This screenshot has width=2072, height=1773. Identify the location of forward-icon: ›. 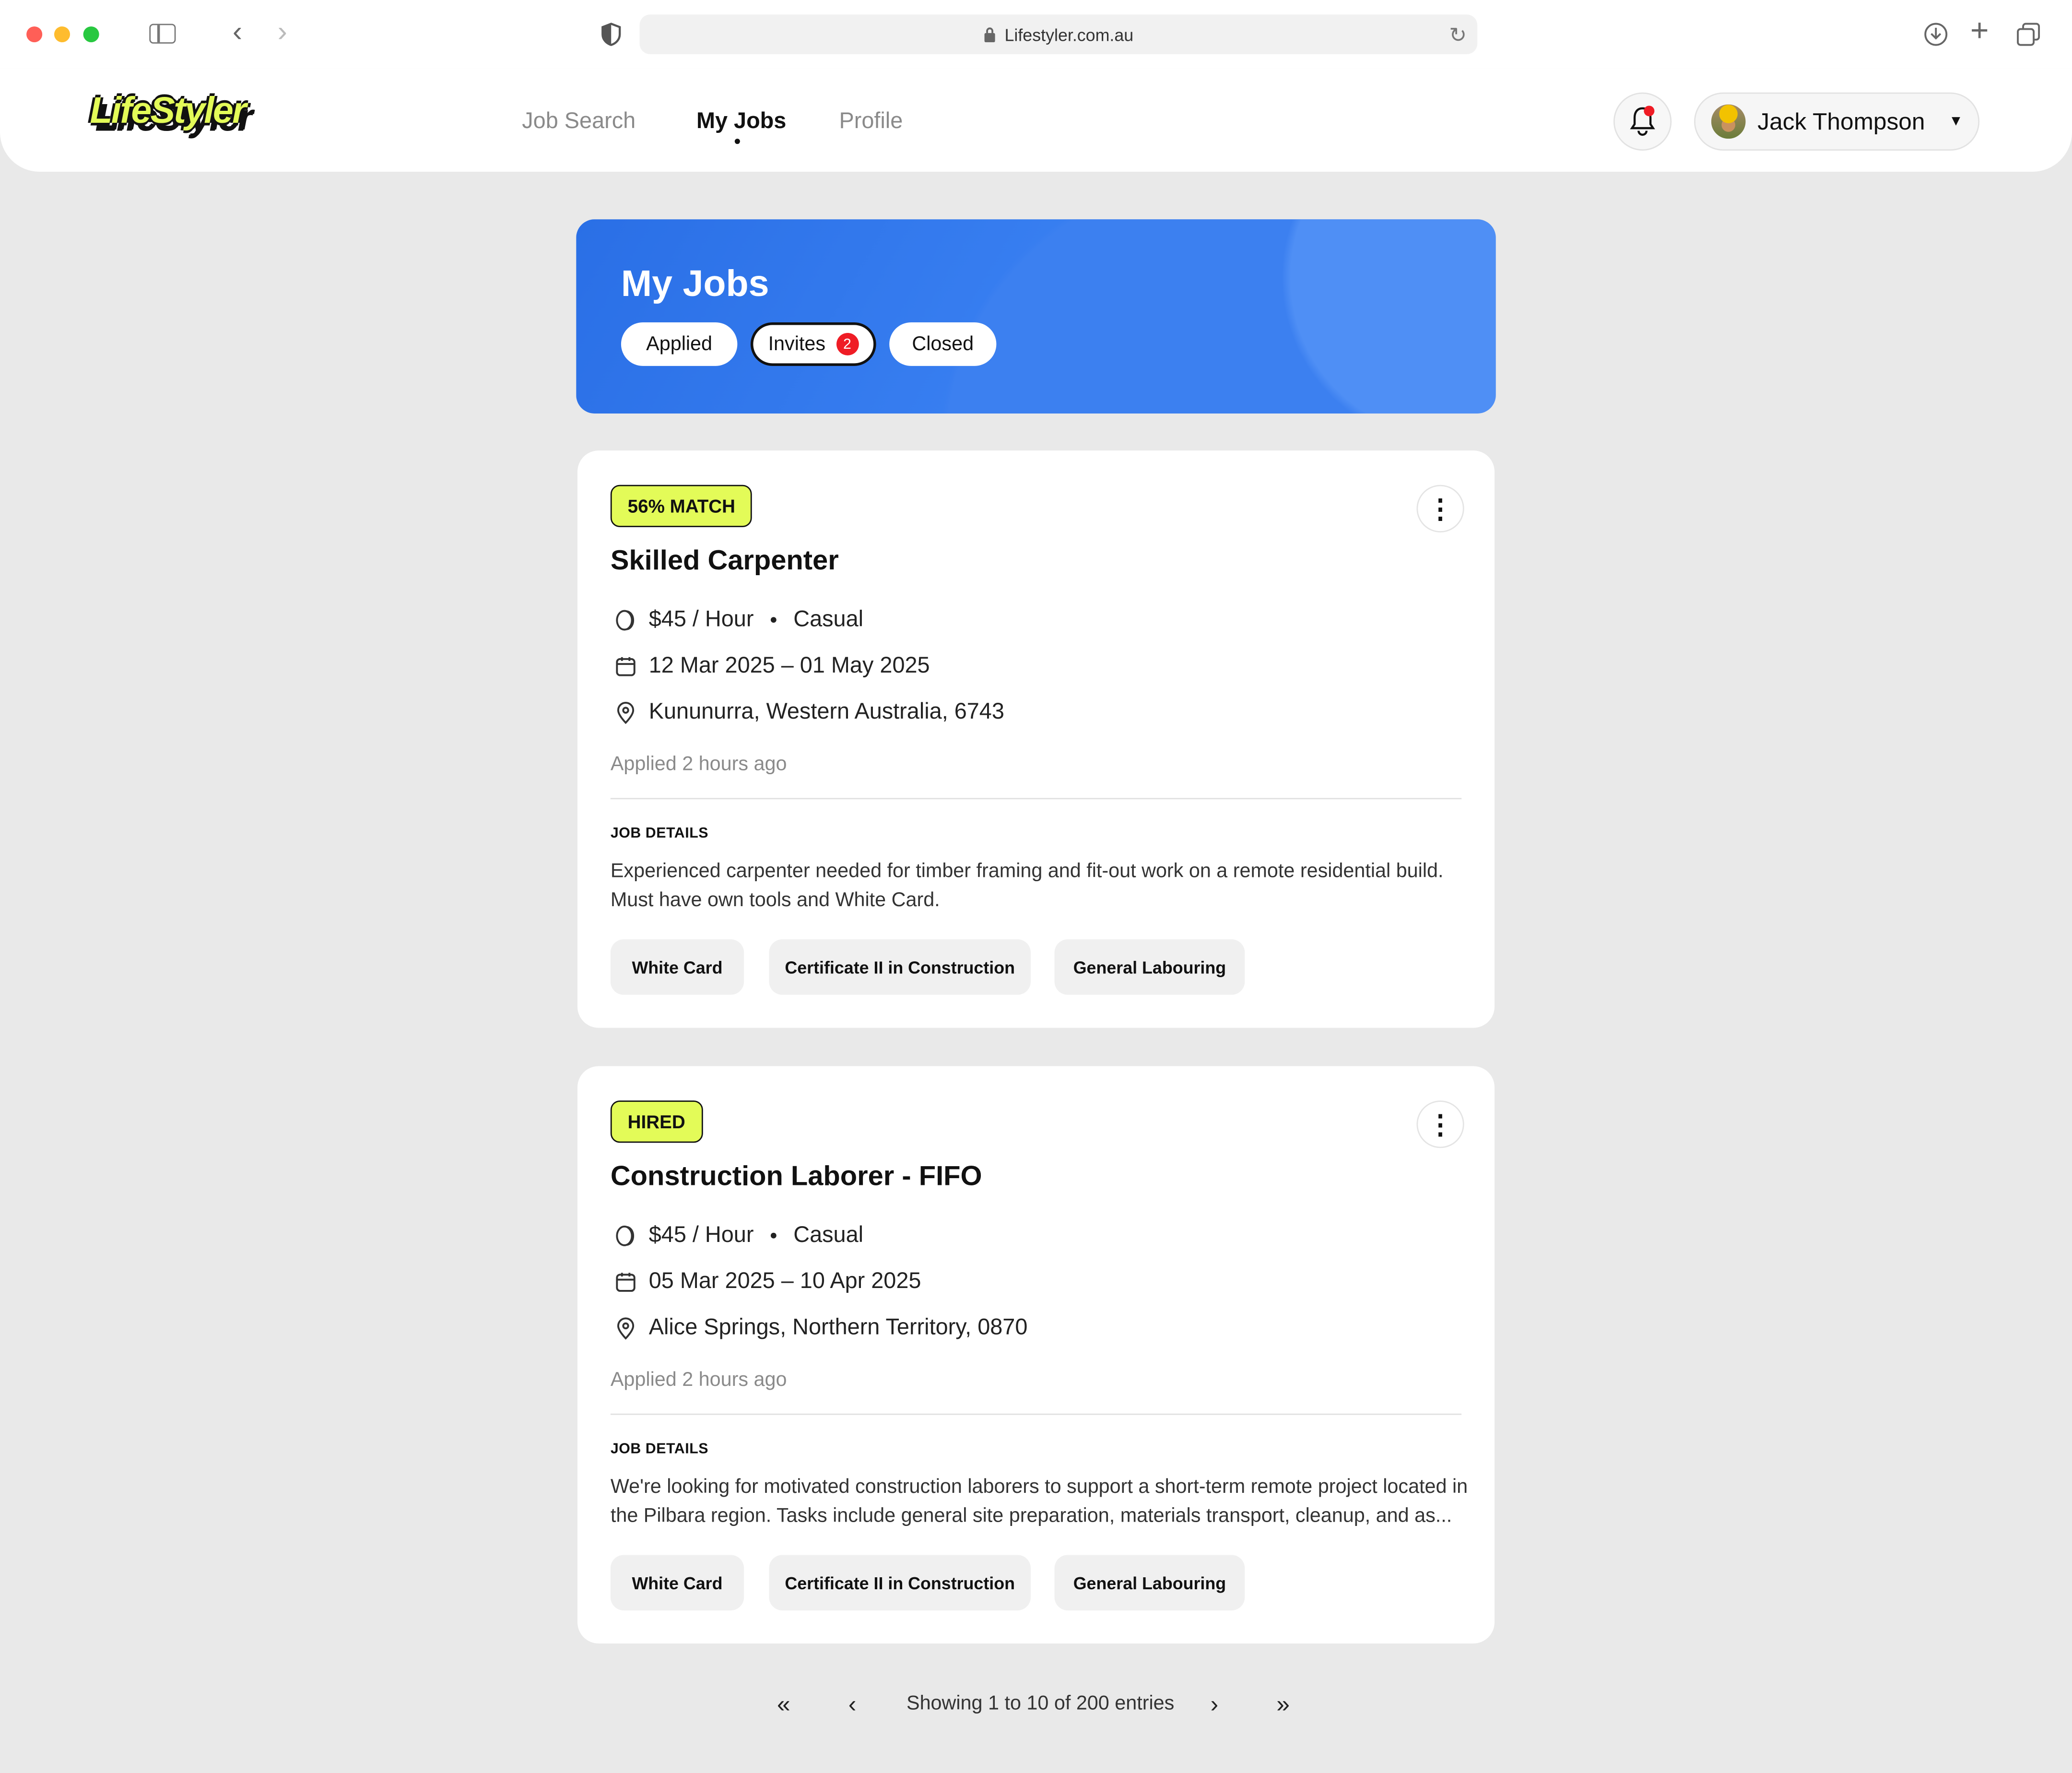
(282, 31).